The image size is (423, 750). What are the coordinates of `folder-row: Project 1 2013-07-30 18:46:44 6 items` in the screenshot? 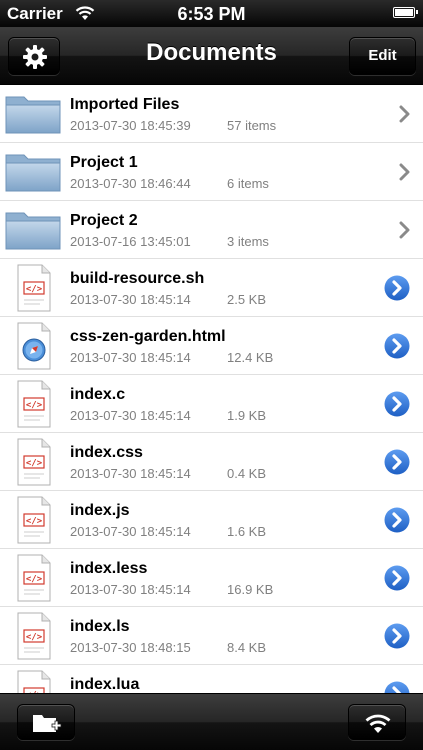 It's located at (211, 172).